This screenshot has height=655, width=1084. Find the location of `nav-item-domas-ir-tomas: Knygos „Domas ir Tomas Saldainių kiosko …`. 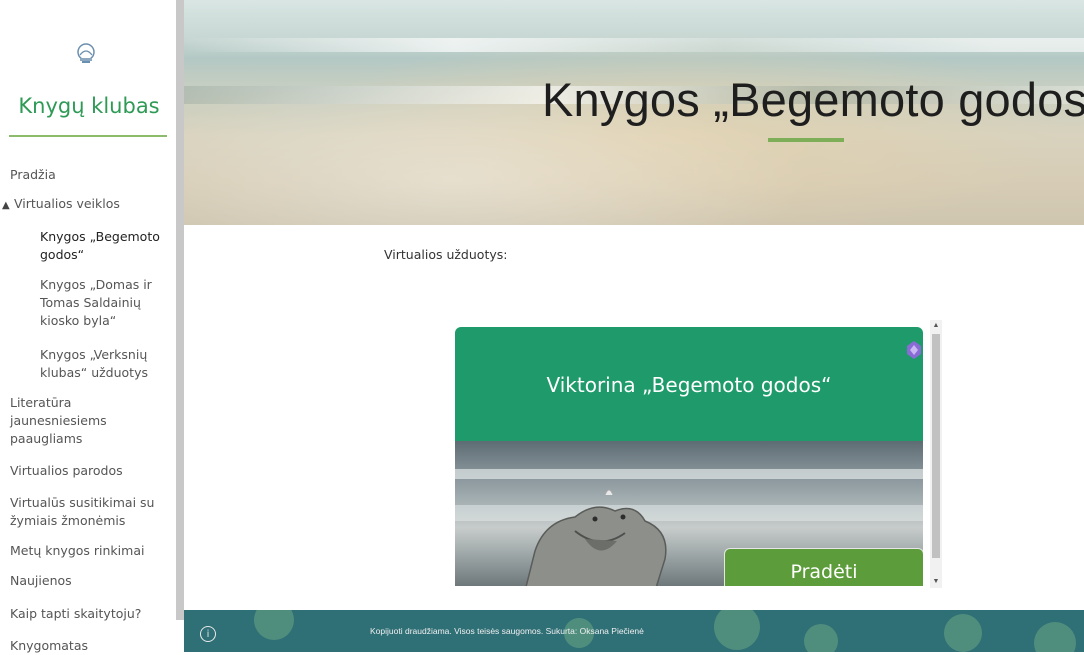

nav-item-domas-ir-tomas: Knygos „Domas ir Tomas Saldainių kiosko … is located at coordinates (105, 303).